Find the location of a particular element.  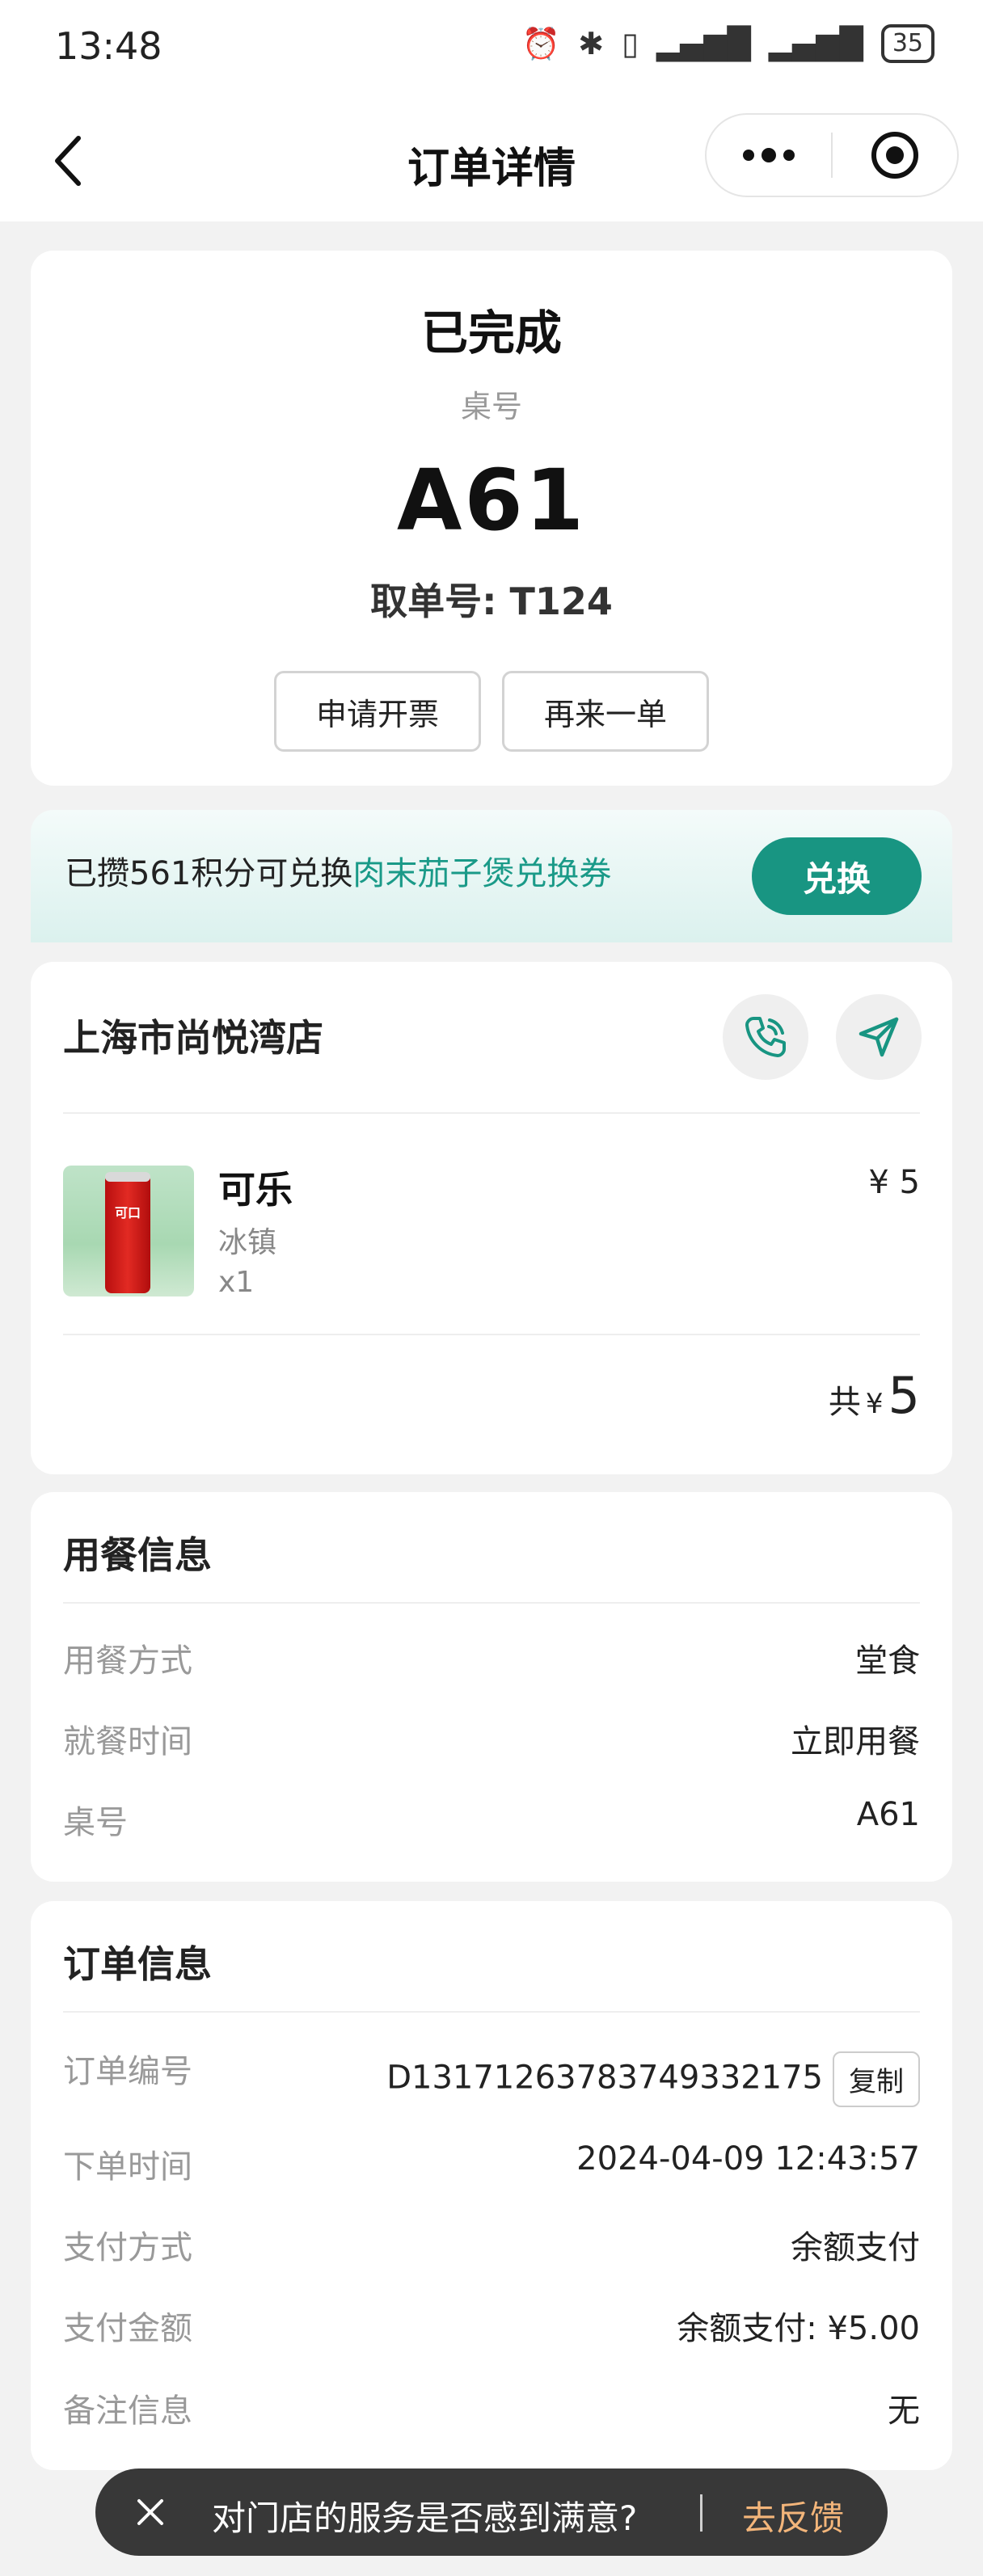

store-name: 上海市尚悦湾店 is located at coordinates (193, 1038).